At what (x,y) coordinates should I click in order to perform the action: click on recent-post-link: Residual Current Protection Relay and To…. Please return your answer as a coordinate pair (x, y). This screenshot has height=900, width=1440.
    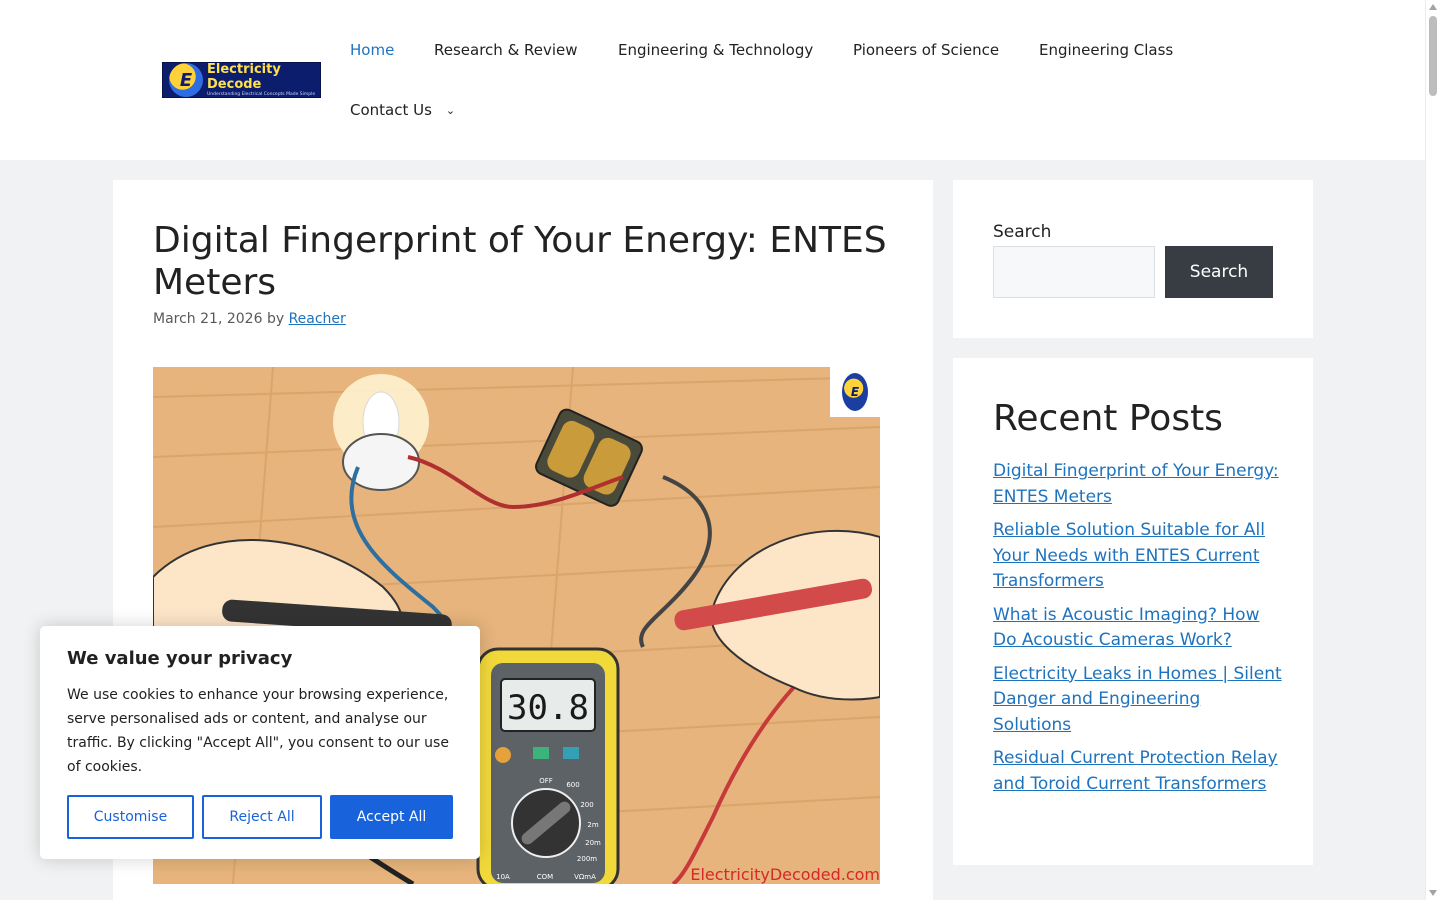
    Looking at the image, I should click on (1135, 771).